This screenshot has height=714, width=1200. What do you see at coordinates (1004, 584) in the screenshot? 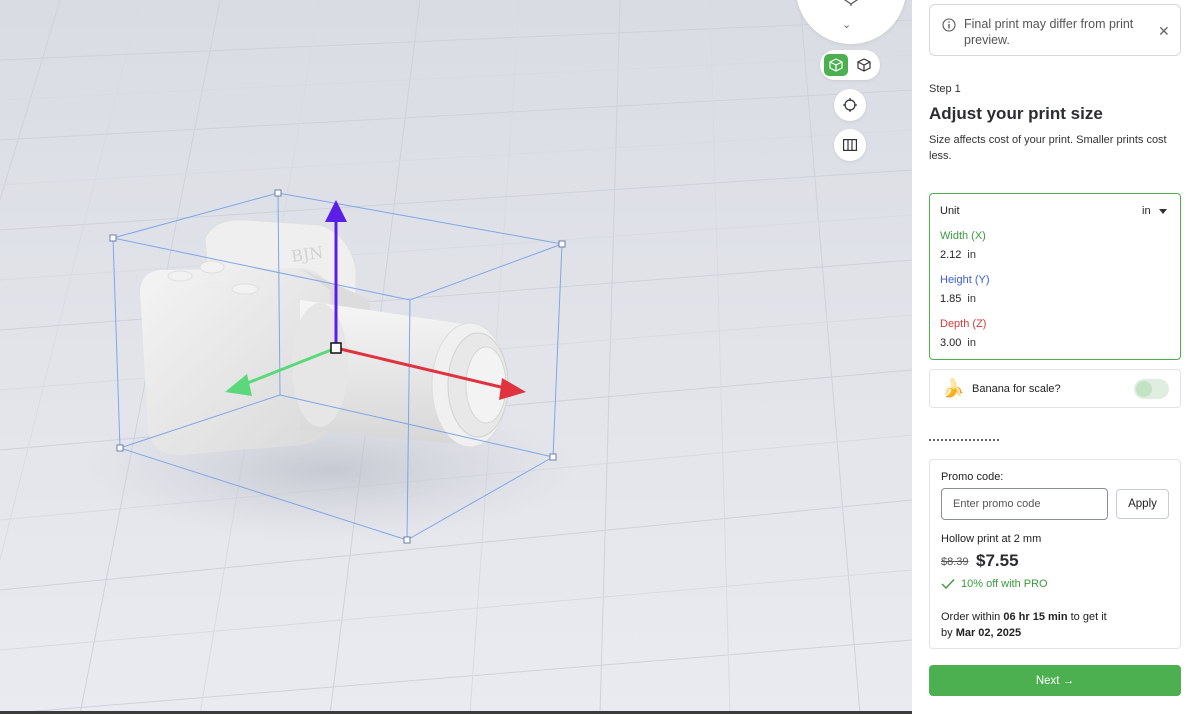
I see `pro-discount-text: 10% off with PRO` at bounding box center [1004, 584].